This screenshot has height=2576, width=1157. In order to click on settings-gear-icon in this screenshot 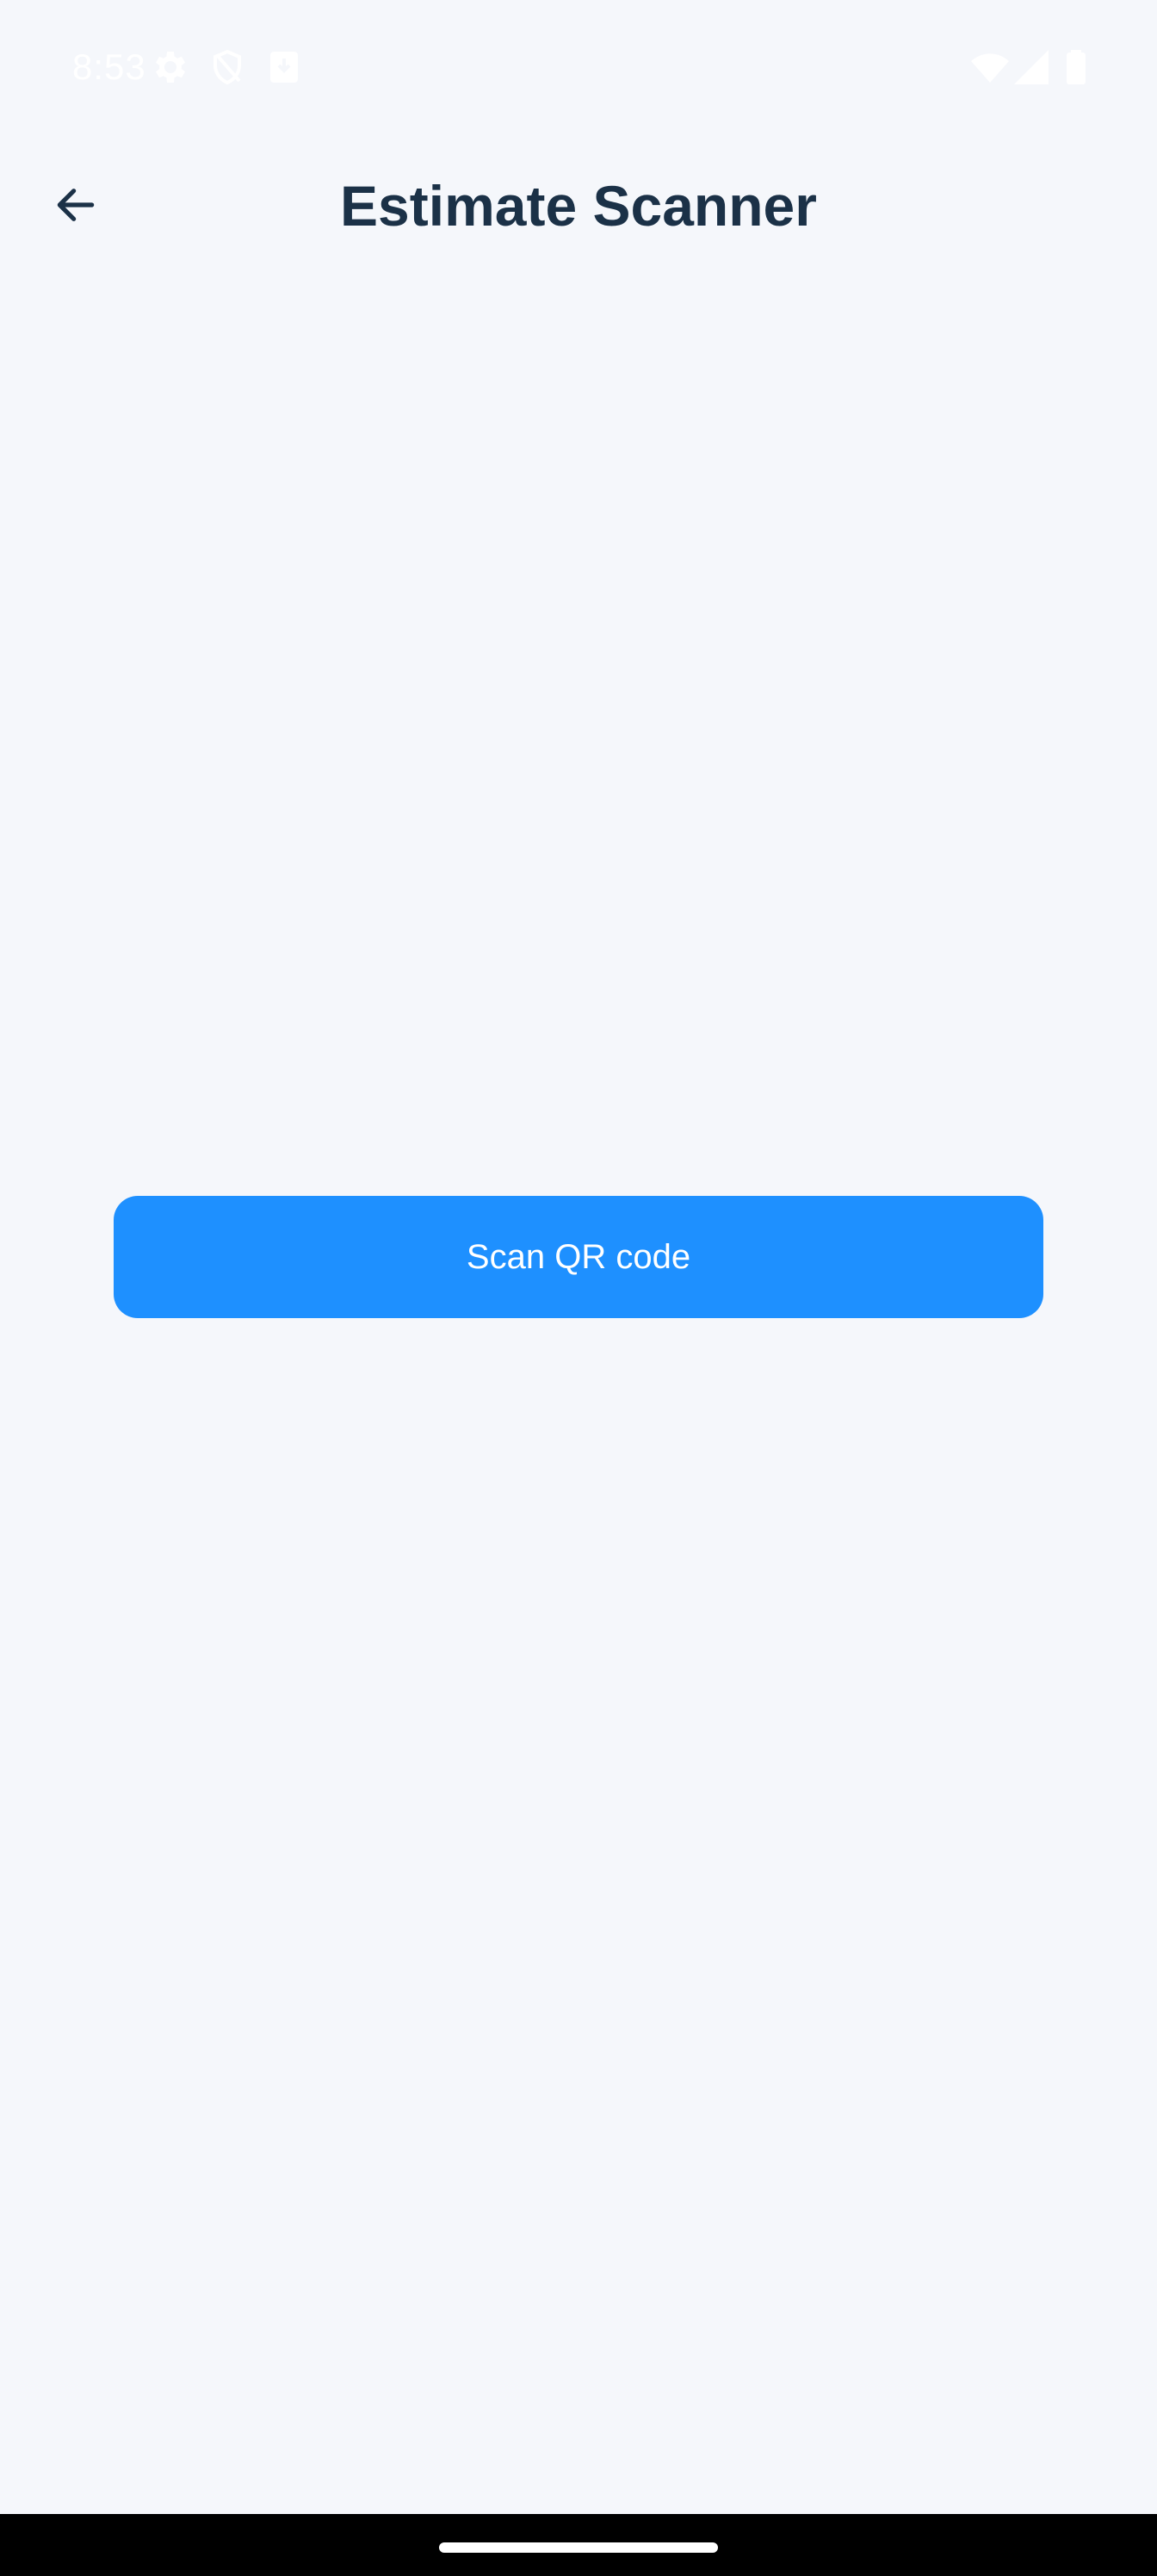, I will do `click(170, 67)`.